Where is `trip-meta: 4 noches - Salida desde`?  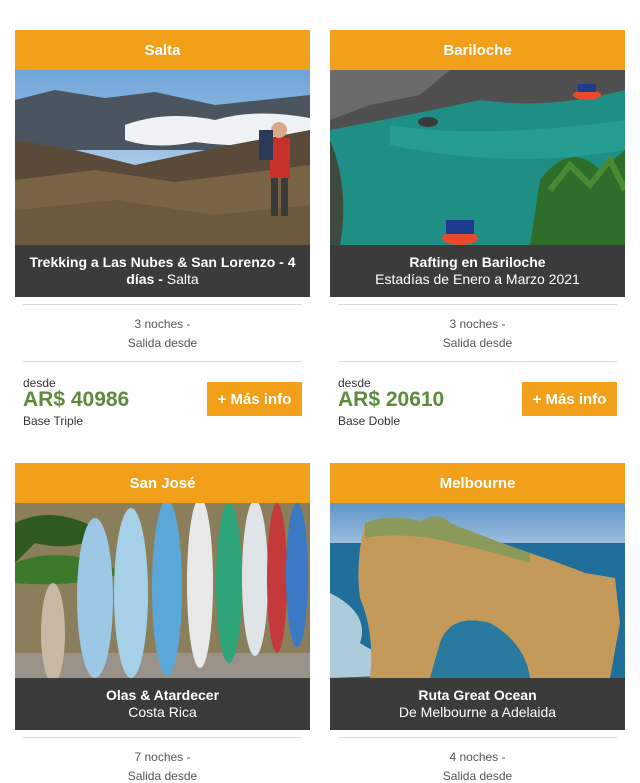 trip-meta: 4 noches - Salida desde is located at coordinates (477, 760).